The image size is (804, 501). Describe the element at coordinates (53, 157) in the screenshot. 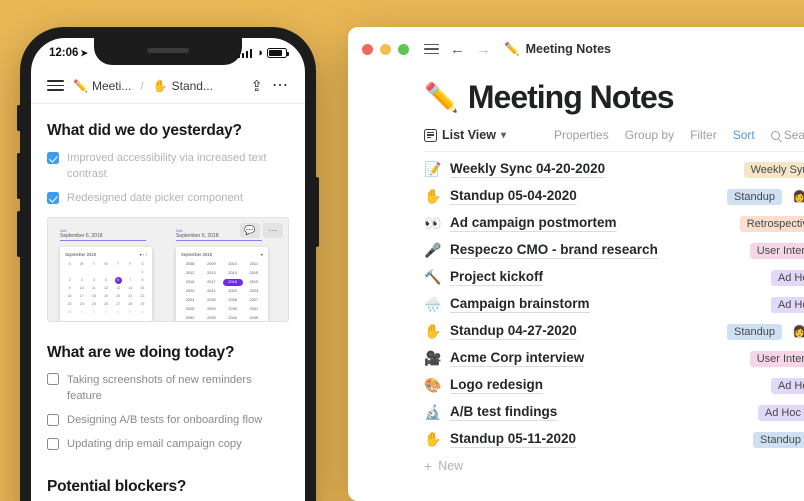

I see `checkbox-checked-icon` at that location.